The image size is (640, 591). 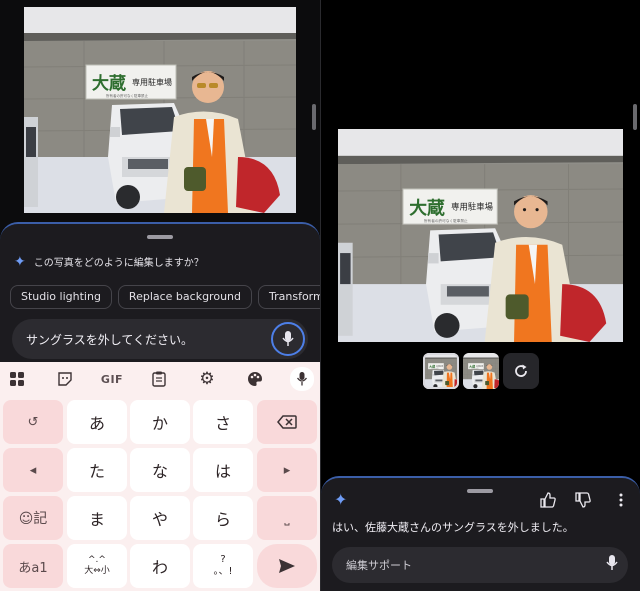 What do you see at coordinates (118, 263) in the screenshot?
I see `edit-question: この写真をどのように編集しますか？` at bounding box center [118, 263].